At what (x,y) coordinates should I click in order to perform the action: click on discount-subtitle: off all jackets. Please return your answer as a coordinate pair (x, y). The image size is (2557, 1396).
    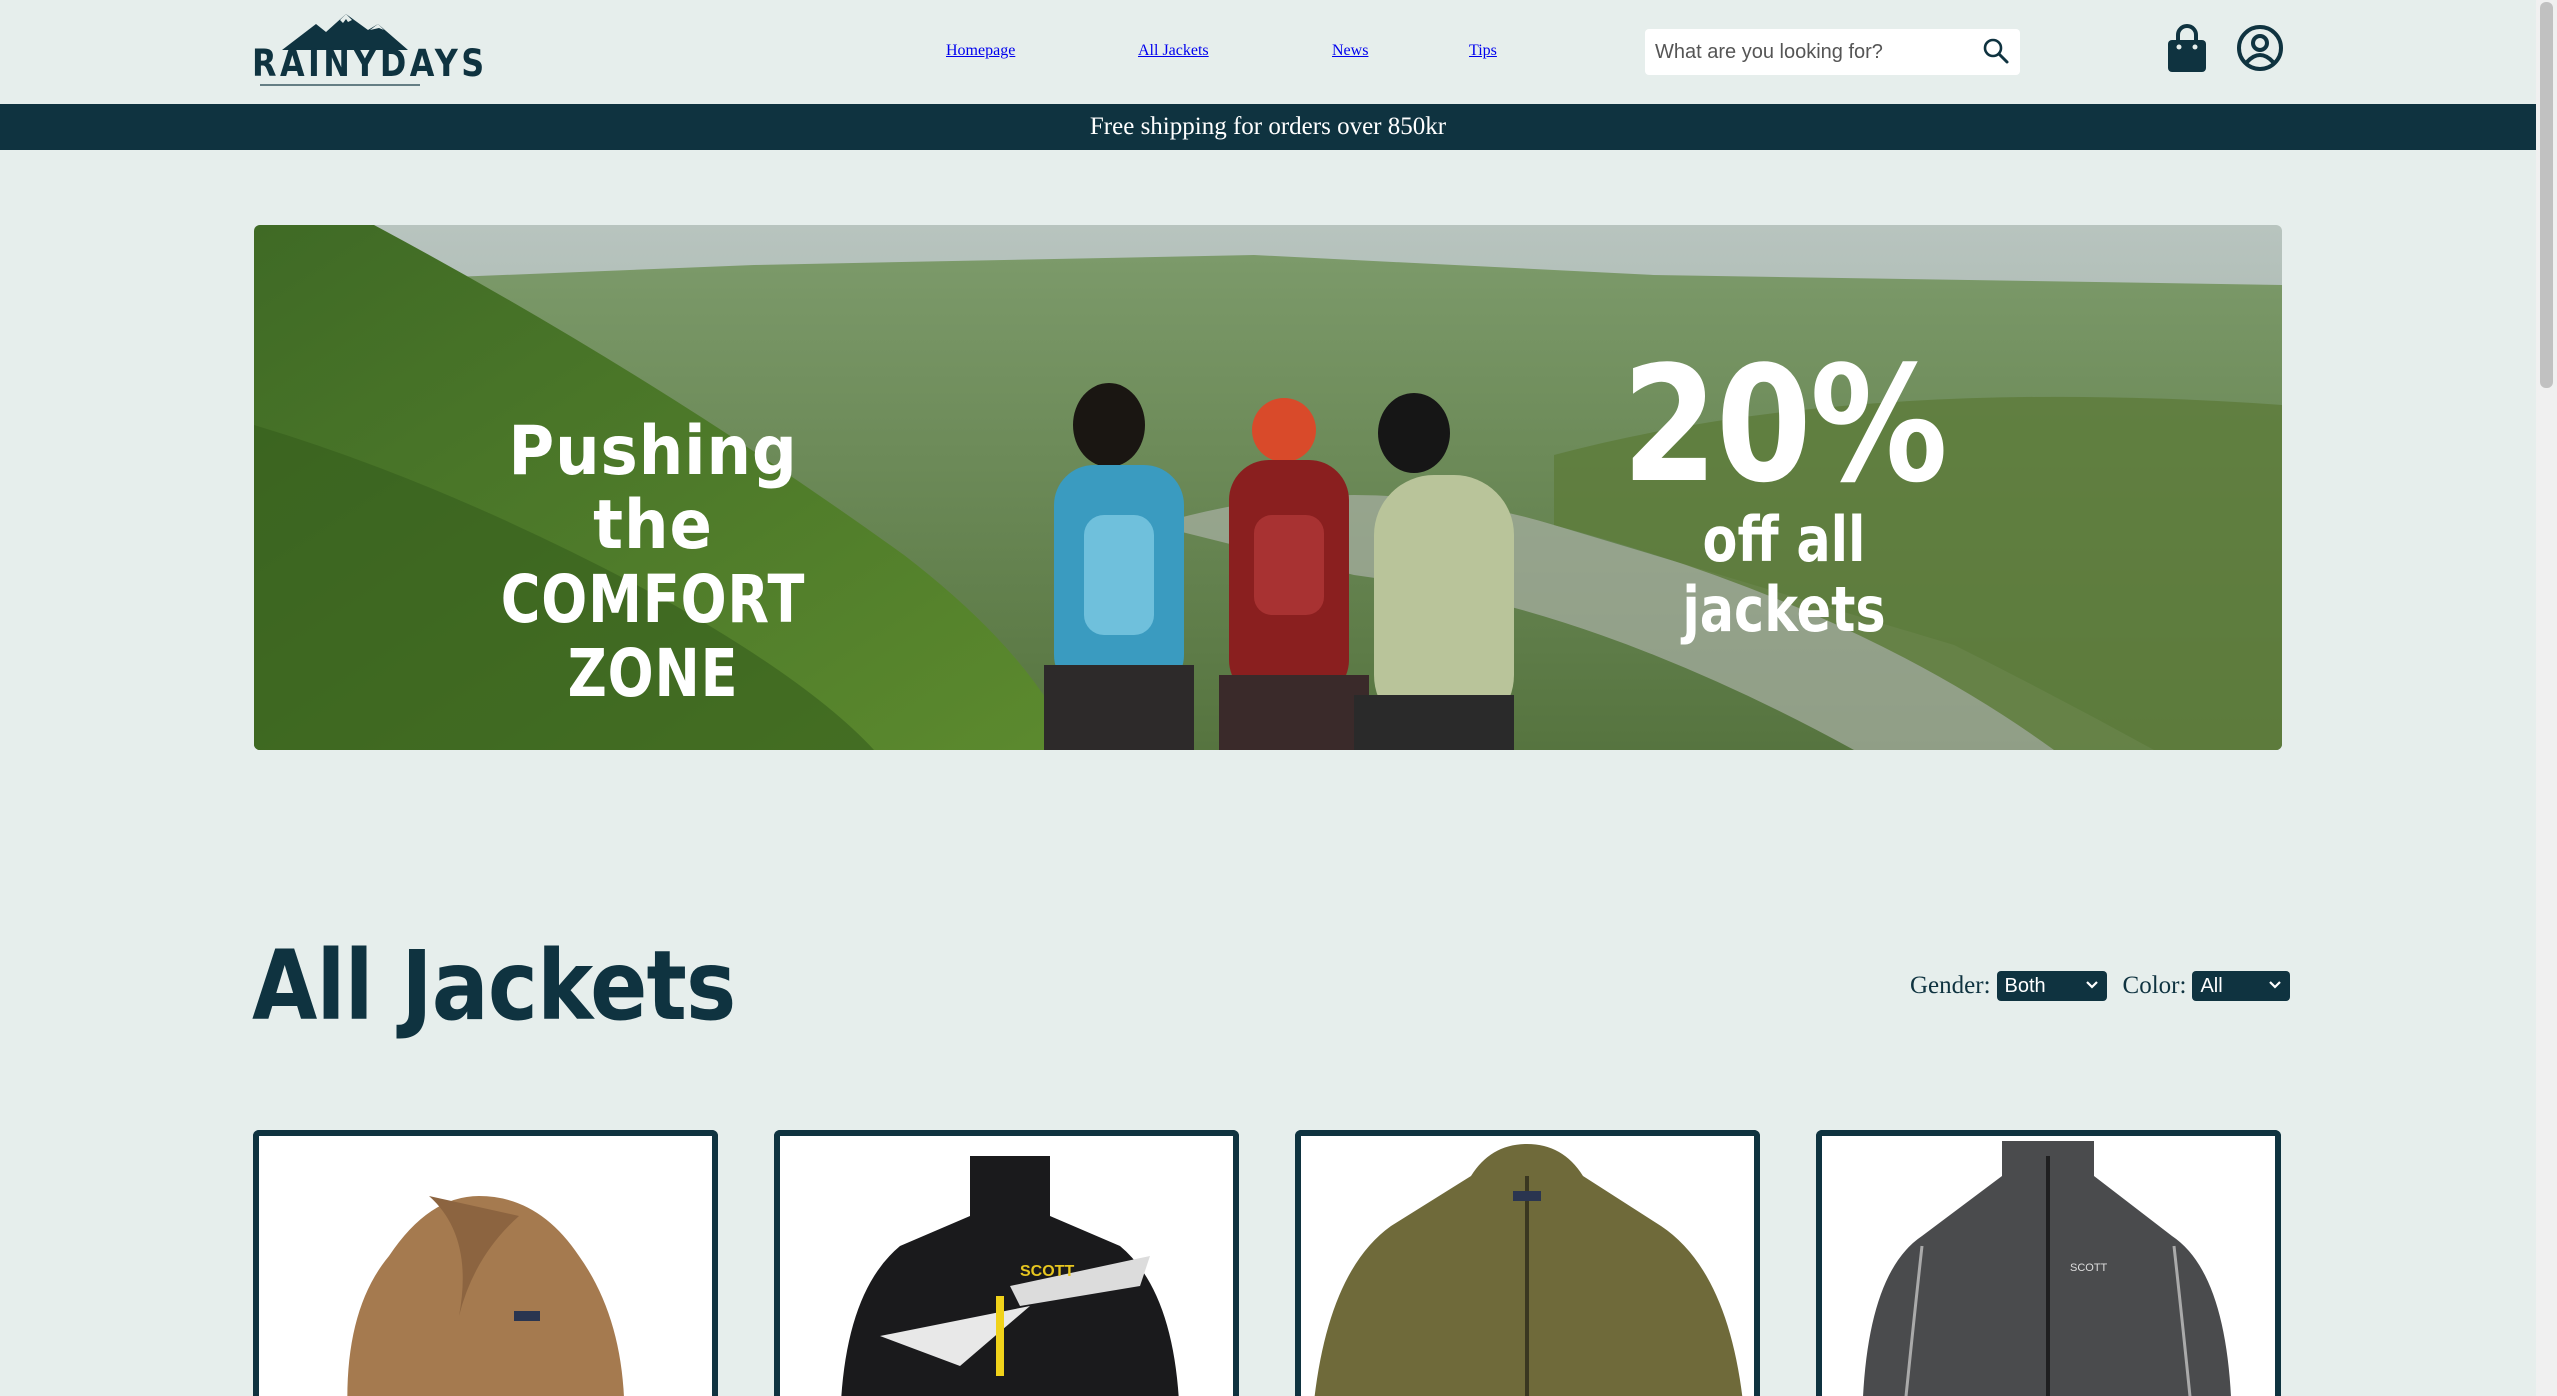
    Looking at the image, I should click on (1784, 574).